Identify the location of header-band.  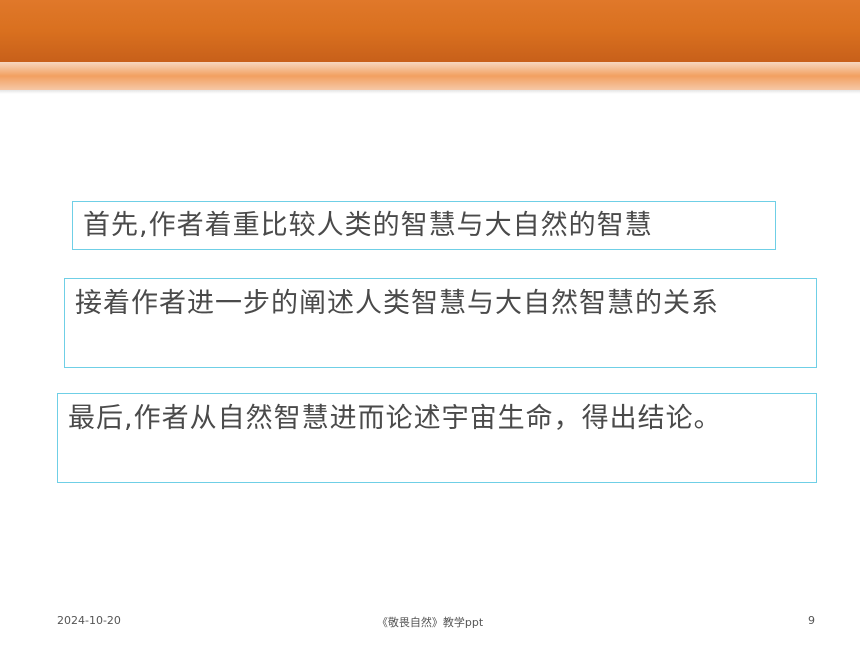
(430, 31).